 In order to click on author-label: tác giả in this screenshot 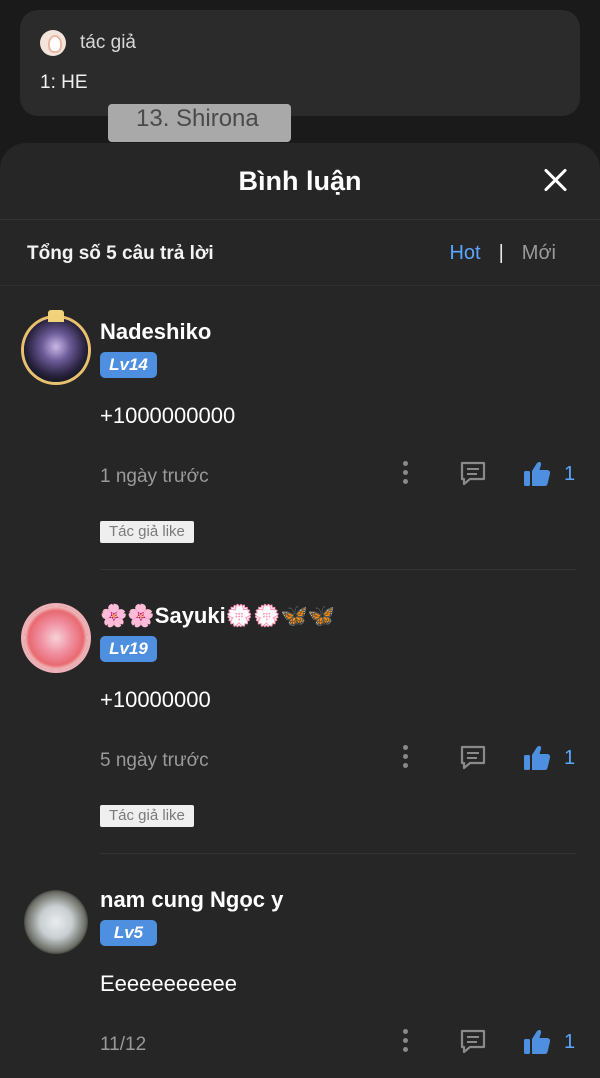, I will do `click(108, 42)`.